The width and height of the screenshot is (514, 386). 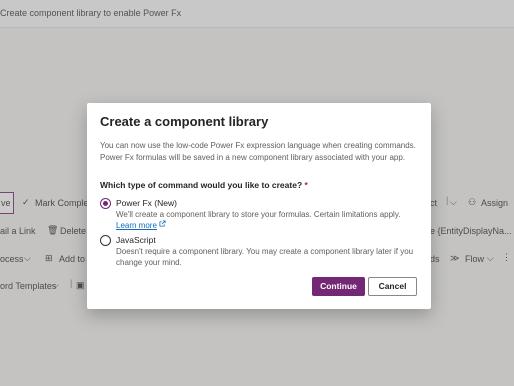 What do you see at coordinates (146, 203) in the screenshot?
I see `power-fx-label: Power Fx (New)` at bounding box center [146, 203].